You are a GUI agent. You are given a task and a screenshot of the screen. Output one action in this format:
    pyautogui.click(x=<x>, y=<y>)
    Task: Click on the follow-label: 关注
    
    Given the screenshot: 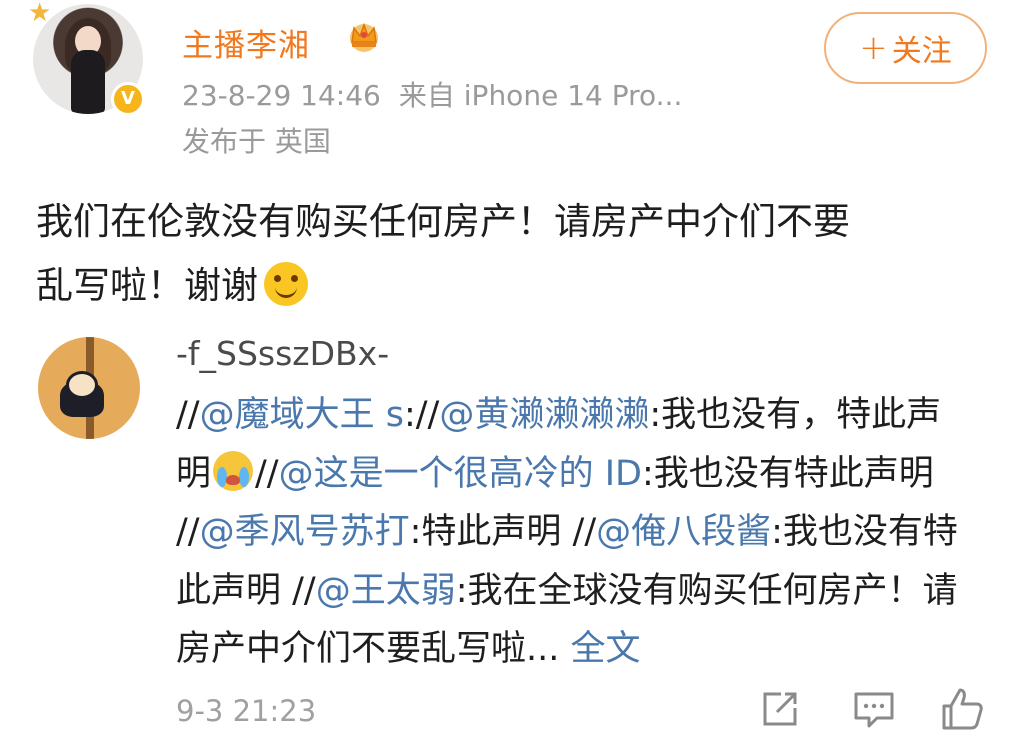 What is the action you would take?
    pyautogui.click(x=921, y=51)
    